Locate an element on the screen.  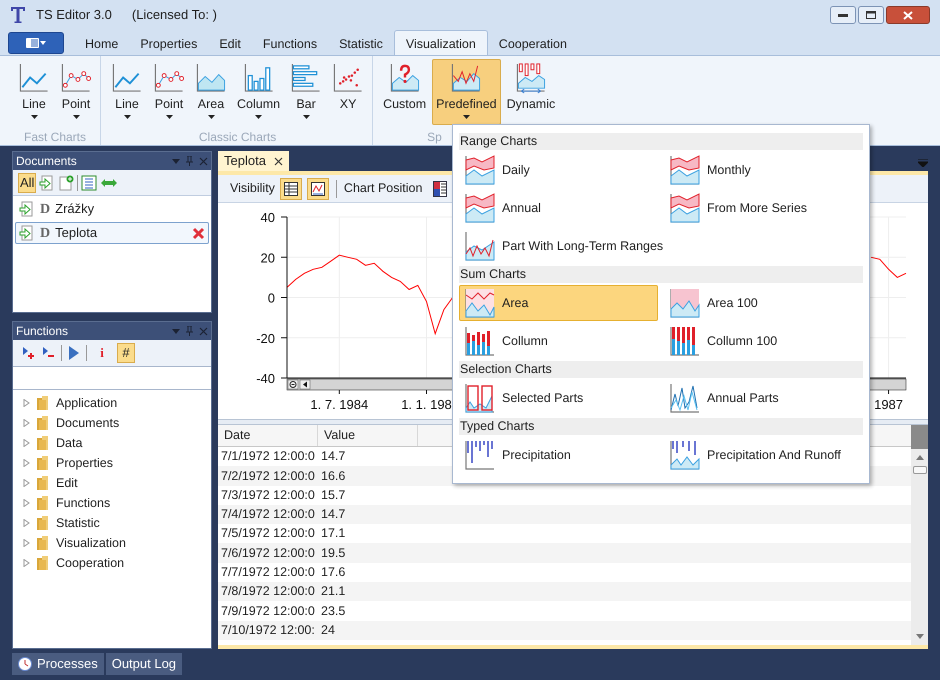
ribbon-button: Area is located at coordinates (211, 92).